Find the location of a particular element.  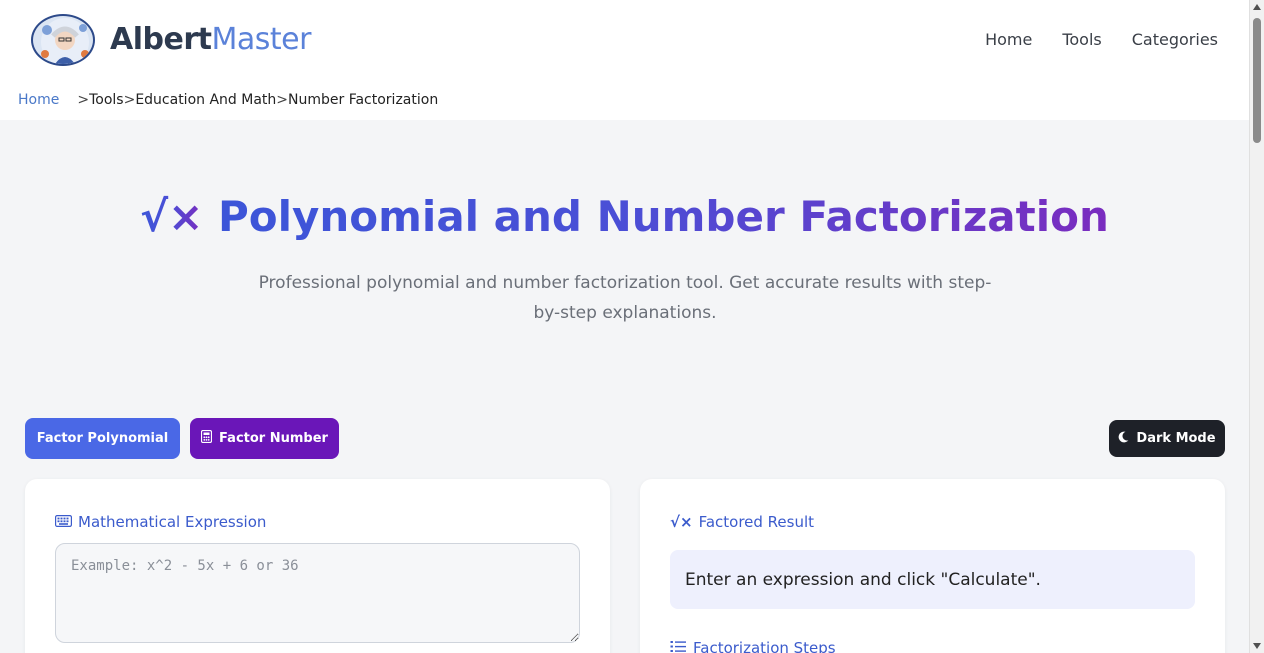

input-card: Mathematical Expression is located at coordinates (317, 566).